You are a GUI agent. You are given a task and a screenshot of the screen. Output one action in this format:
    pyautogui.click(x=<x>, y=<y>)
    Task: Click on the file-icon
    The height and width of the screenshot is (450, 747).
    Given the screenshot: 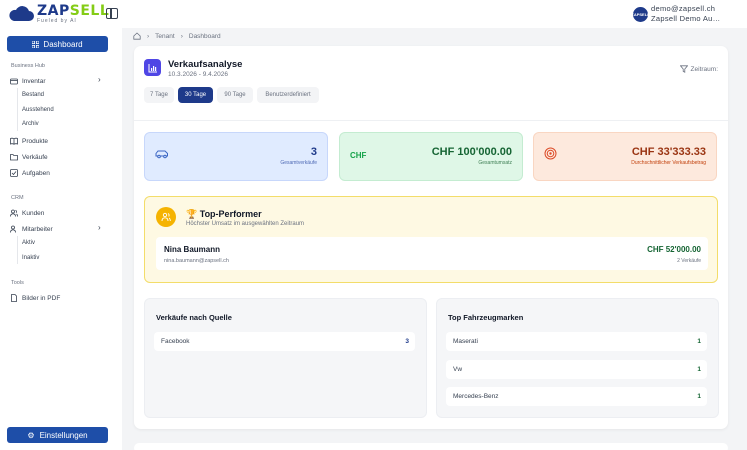 What is the action you would take?
    pyautogui.click(x=14, y=298)
    